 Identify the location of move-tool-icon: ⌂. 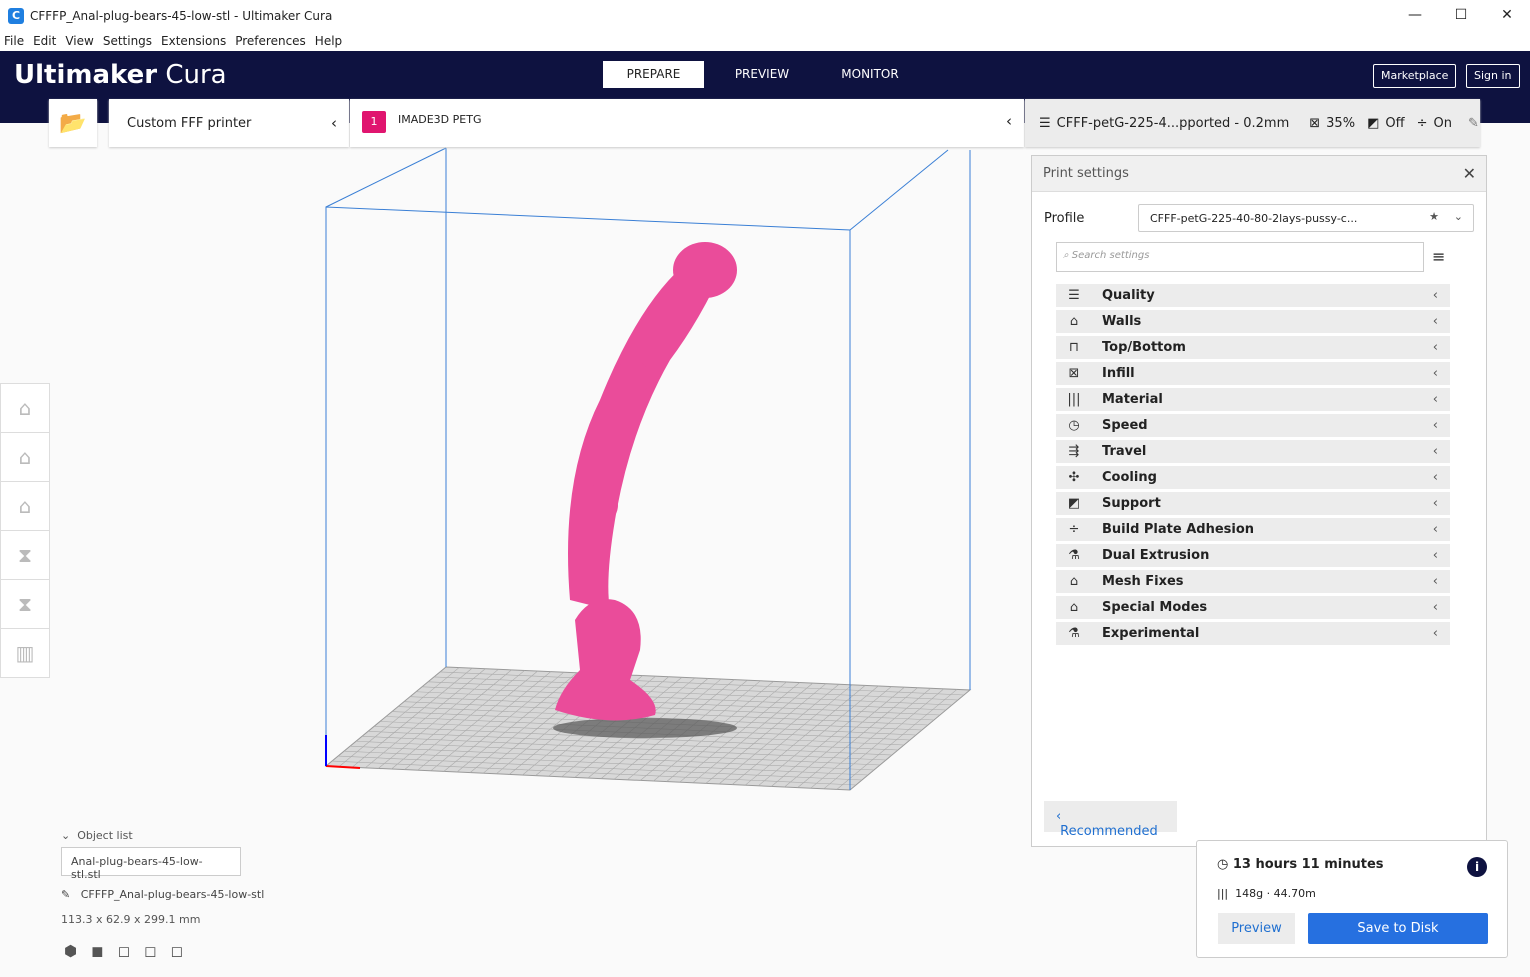
(25, 408).